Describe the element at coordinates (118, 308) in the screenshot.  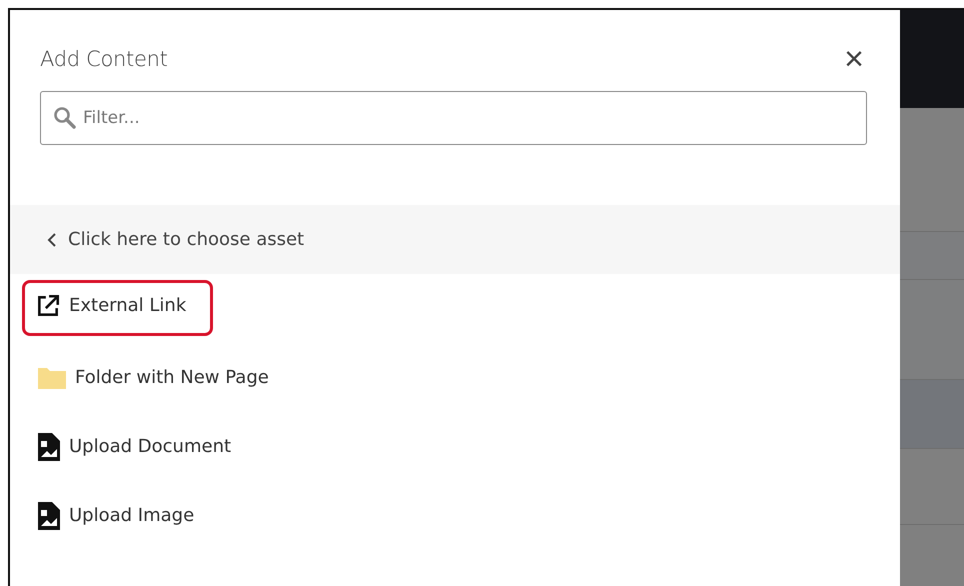
I see `content-option: External Link` at that location.